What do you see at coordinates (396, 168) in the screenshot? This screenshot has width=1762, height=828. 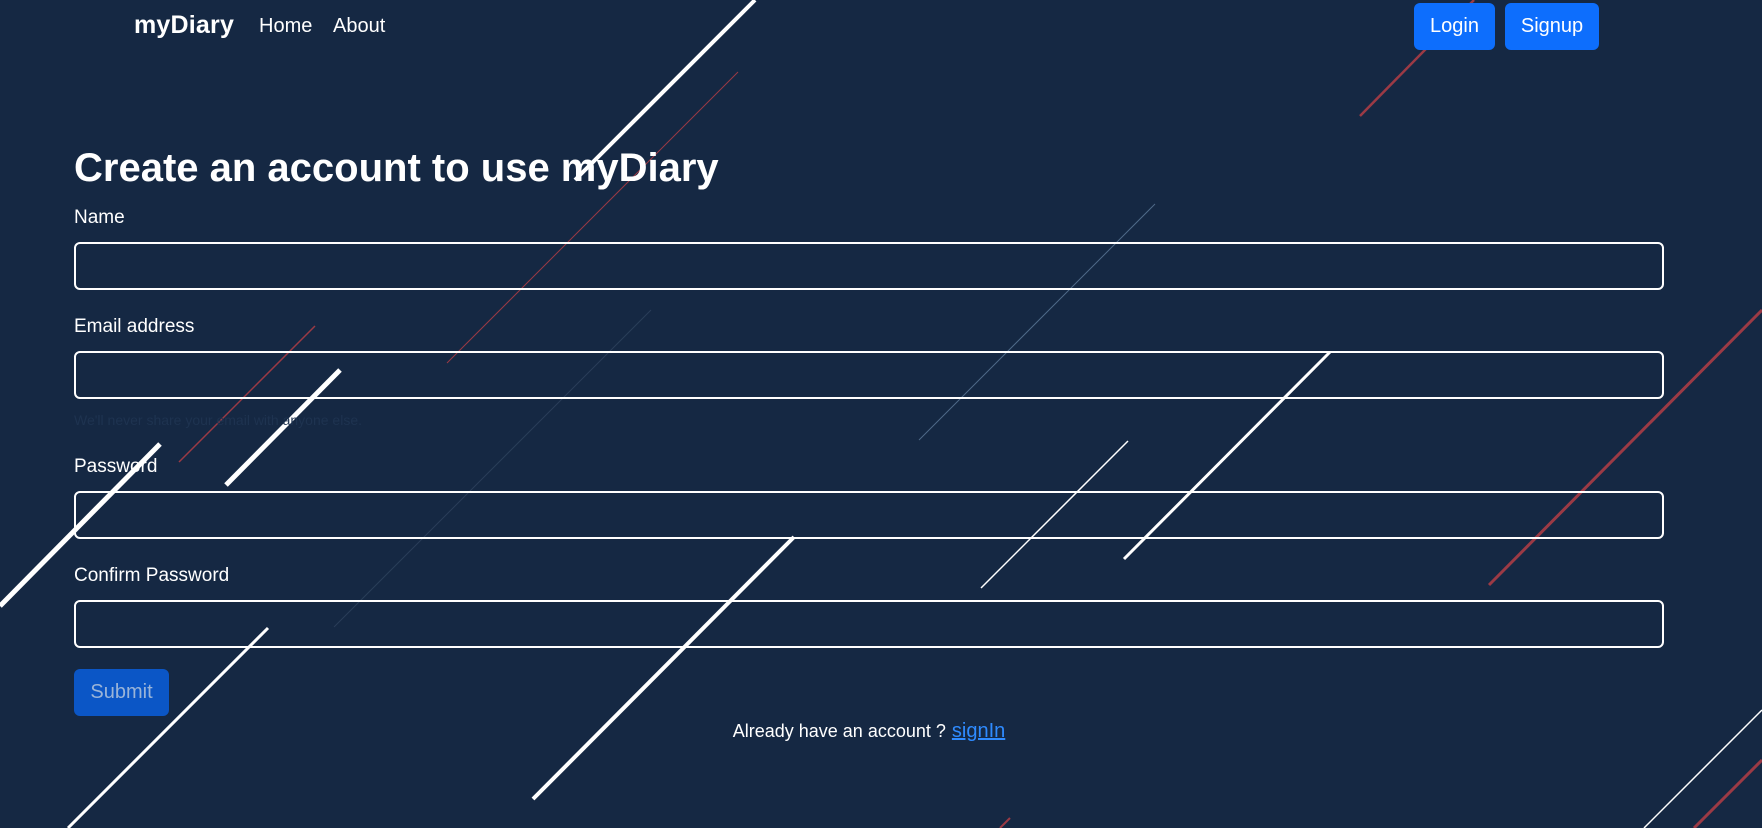 I see `page-title: Create an account to use myDiary` at bounding box center [396, 168].